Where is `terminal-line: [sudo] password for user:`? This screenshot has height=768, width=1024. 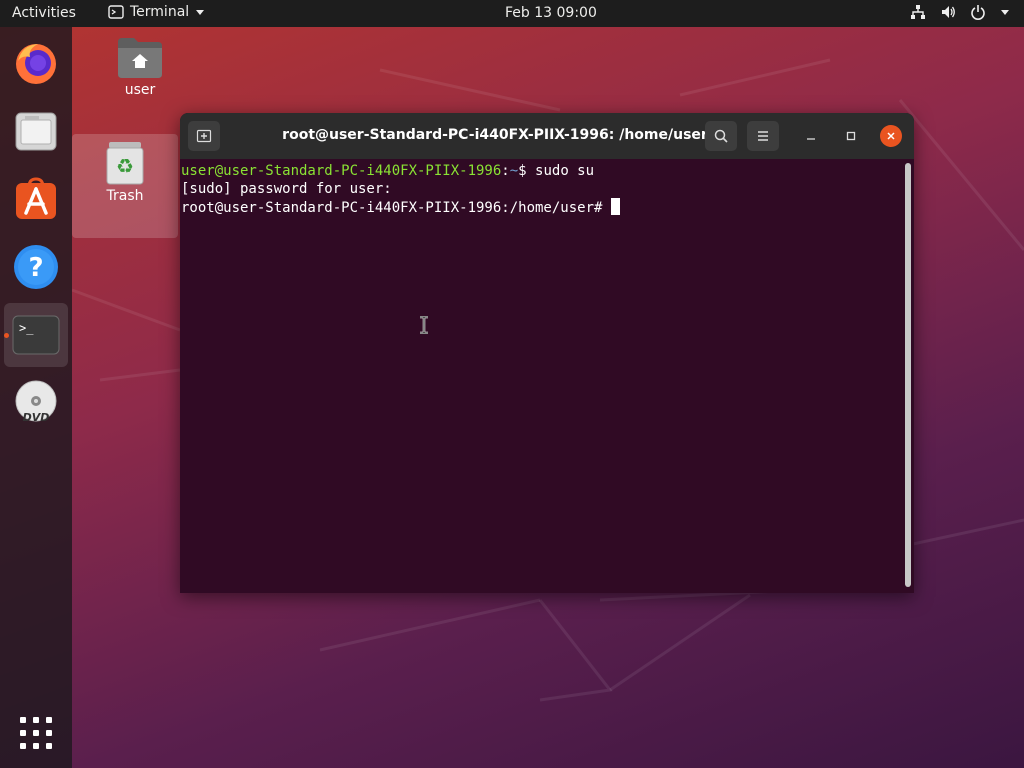
terminal-line: [sudo] password for user: is located at coordinates (286, 189).